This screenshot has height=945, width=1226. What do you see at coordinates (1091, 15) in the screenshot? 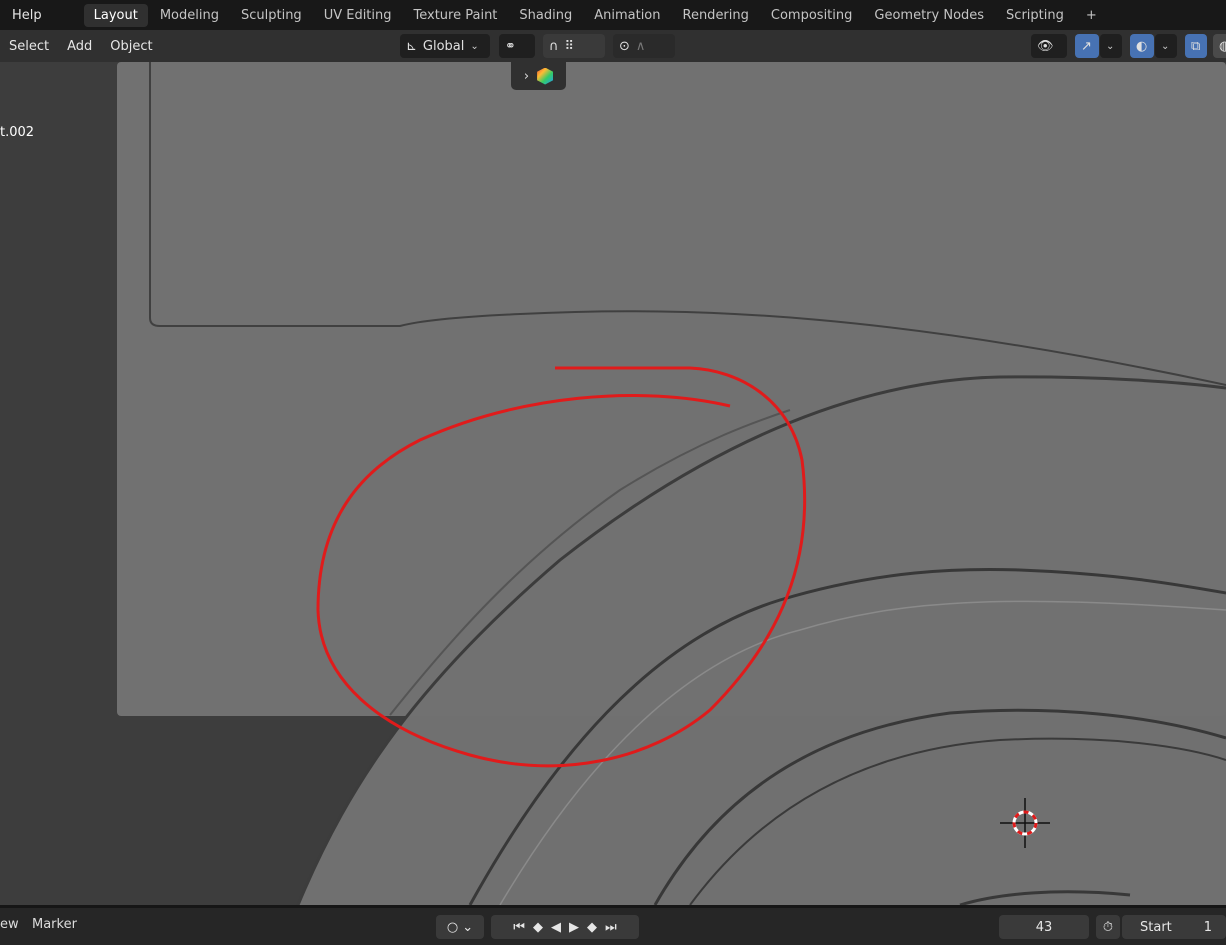
I see `add-workspace-button: +` at bounding box center [1091, 15].